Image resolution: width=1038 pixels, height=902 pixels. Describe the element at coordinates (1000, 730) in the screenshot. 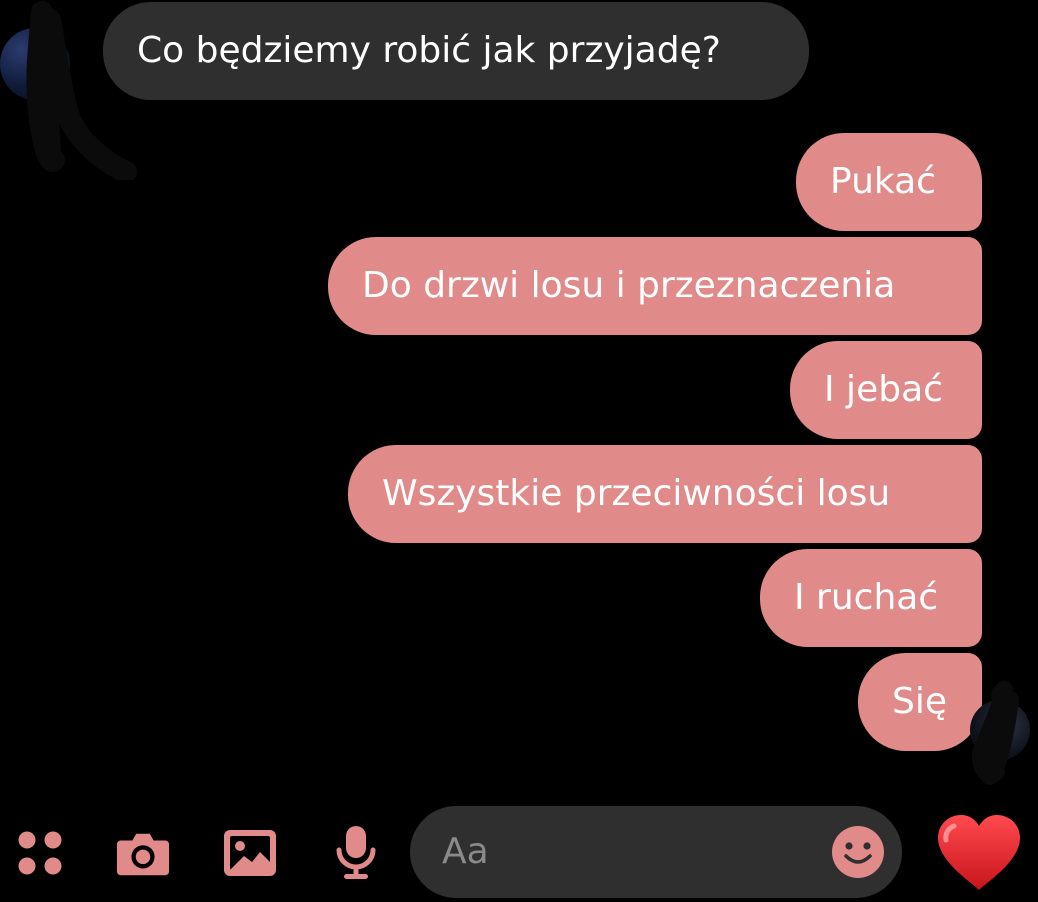

I see `seen-avatar` at that location.